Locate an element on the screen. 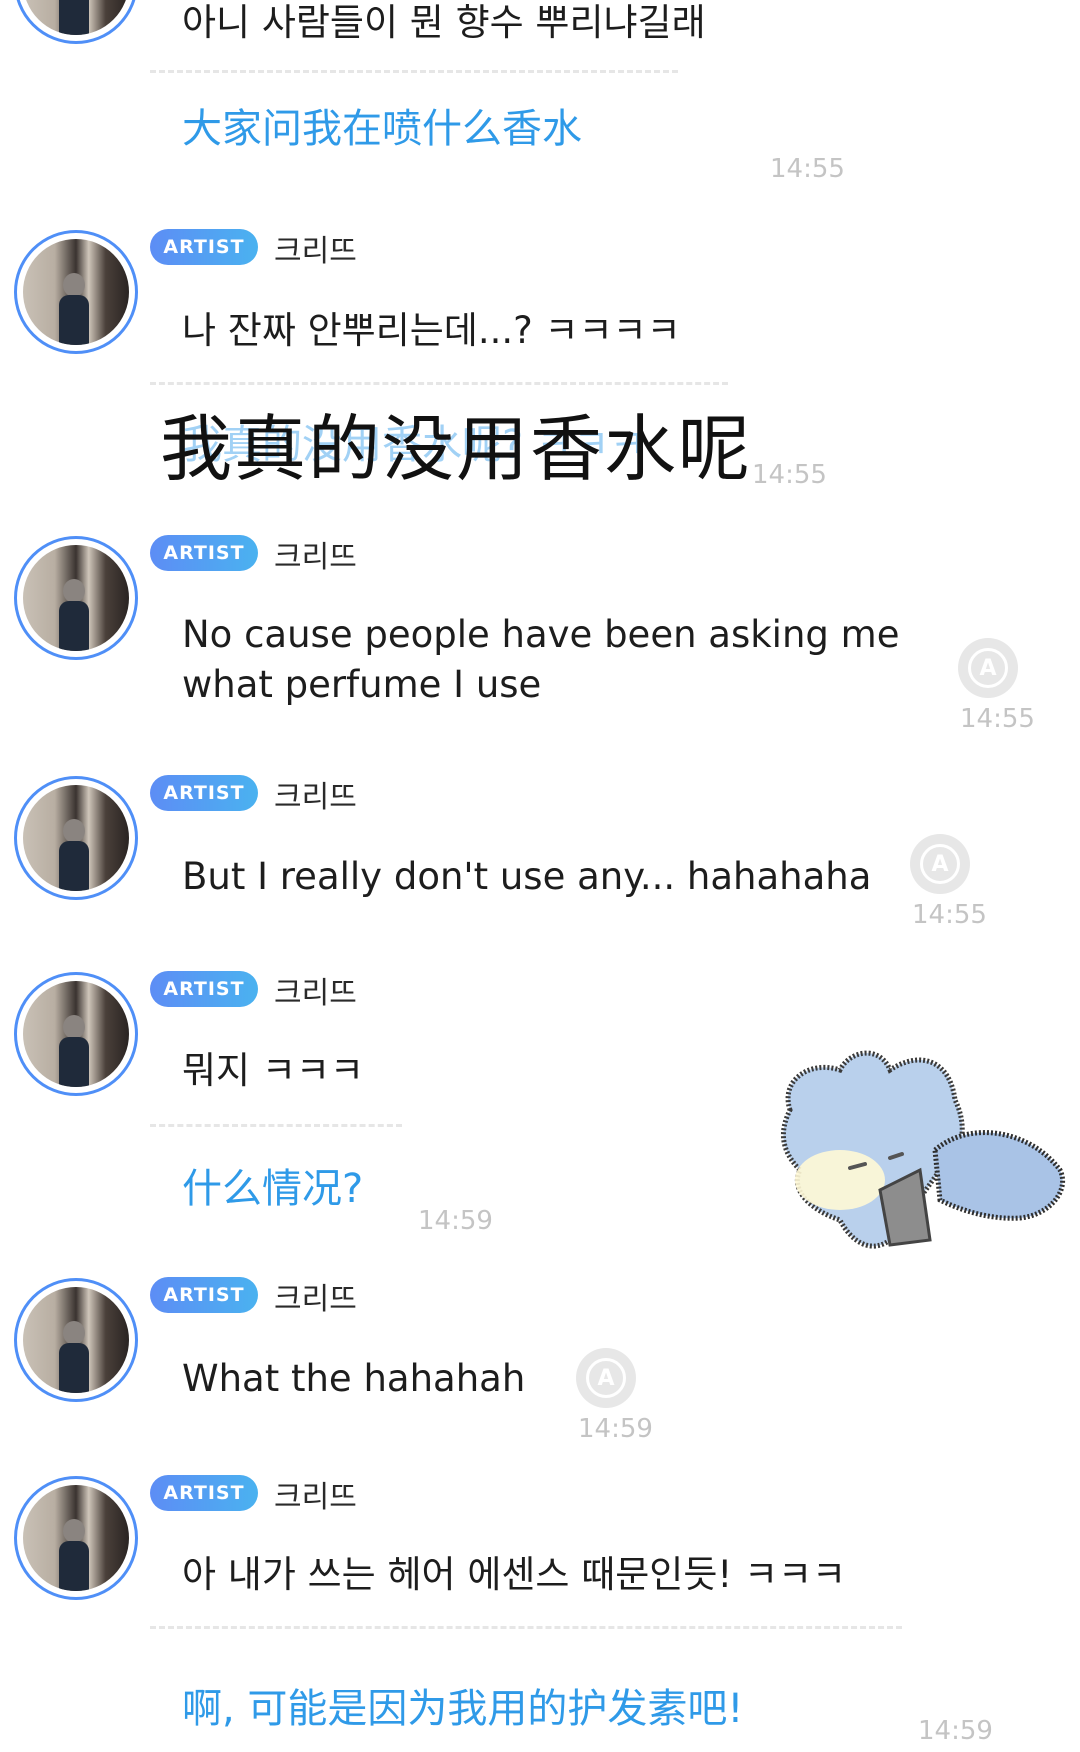  cat-sticker is located at coordinates (923, 1149).